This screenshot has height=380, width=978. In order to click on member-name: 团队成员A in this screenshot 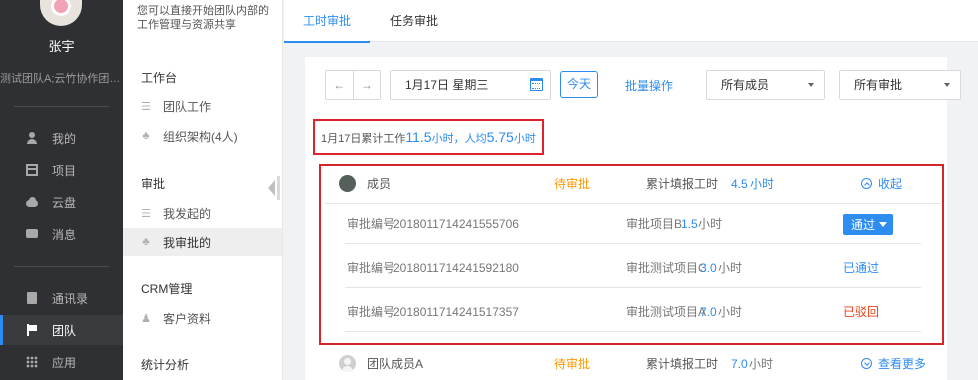, I will do `click(395, 364)`.